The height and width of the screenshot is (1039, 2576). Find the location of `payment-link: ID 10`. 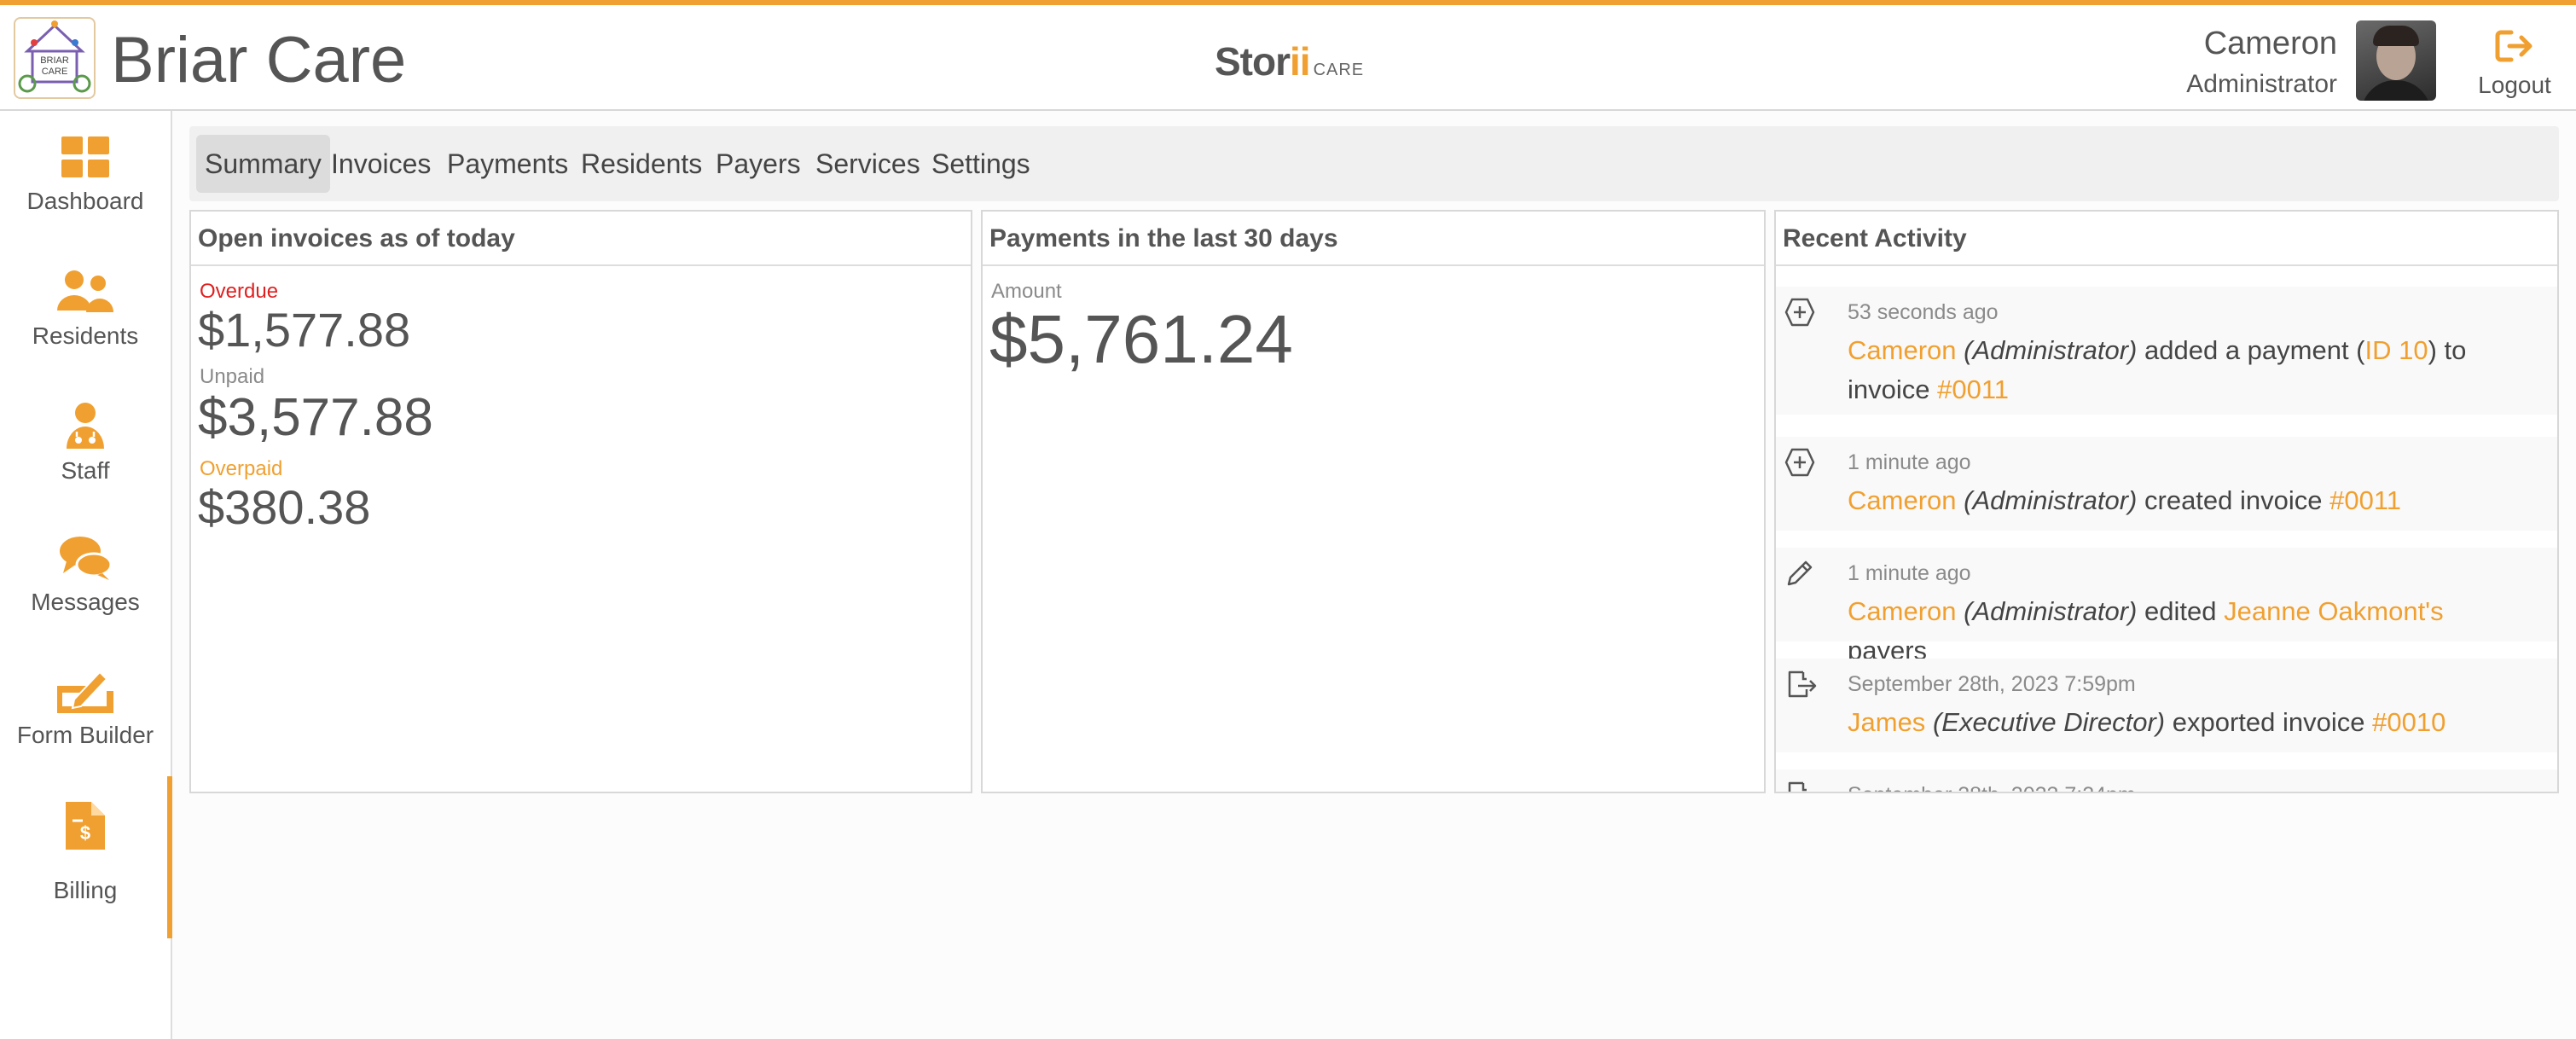

payment-link: ID 10 is located at coordinates (2396, 350).